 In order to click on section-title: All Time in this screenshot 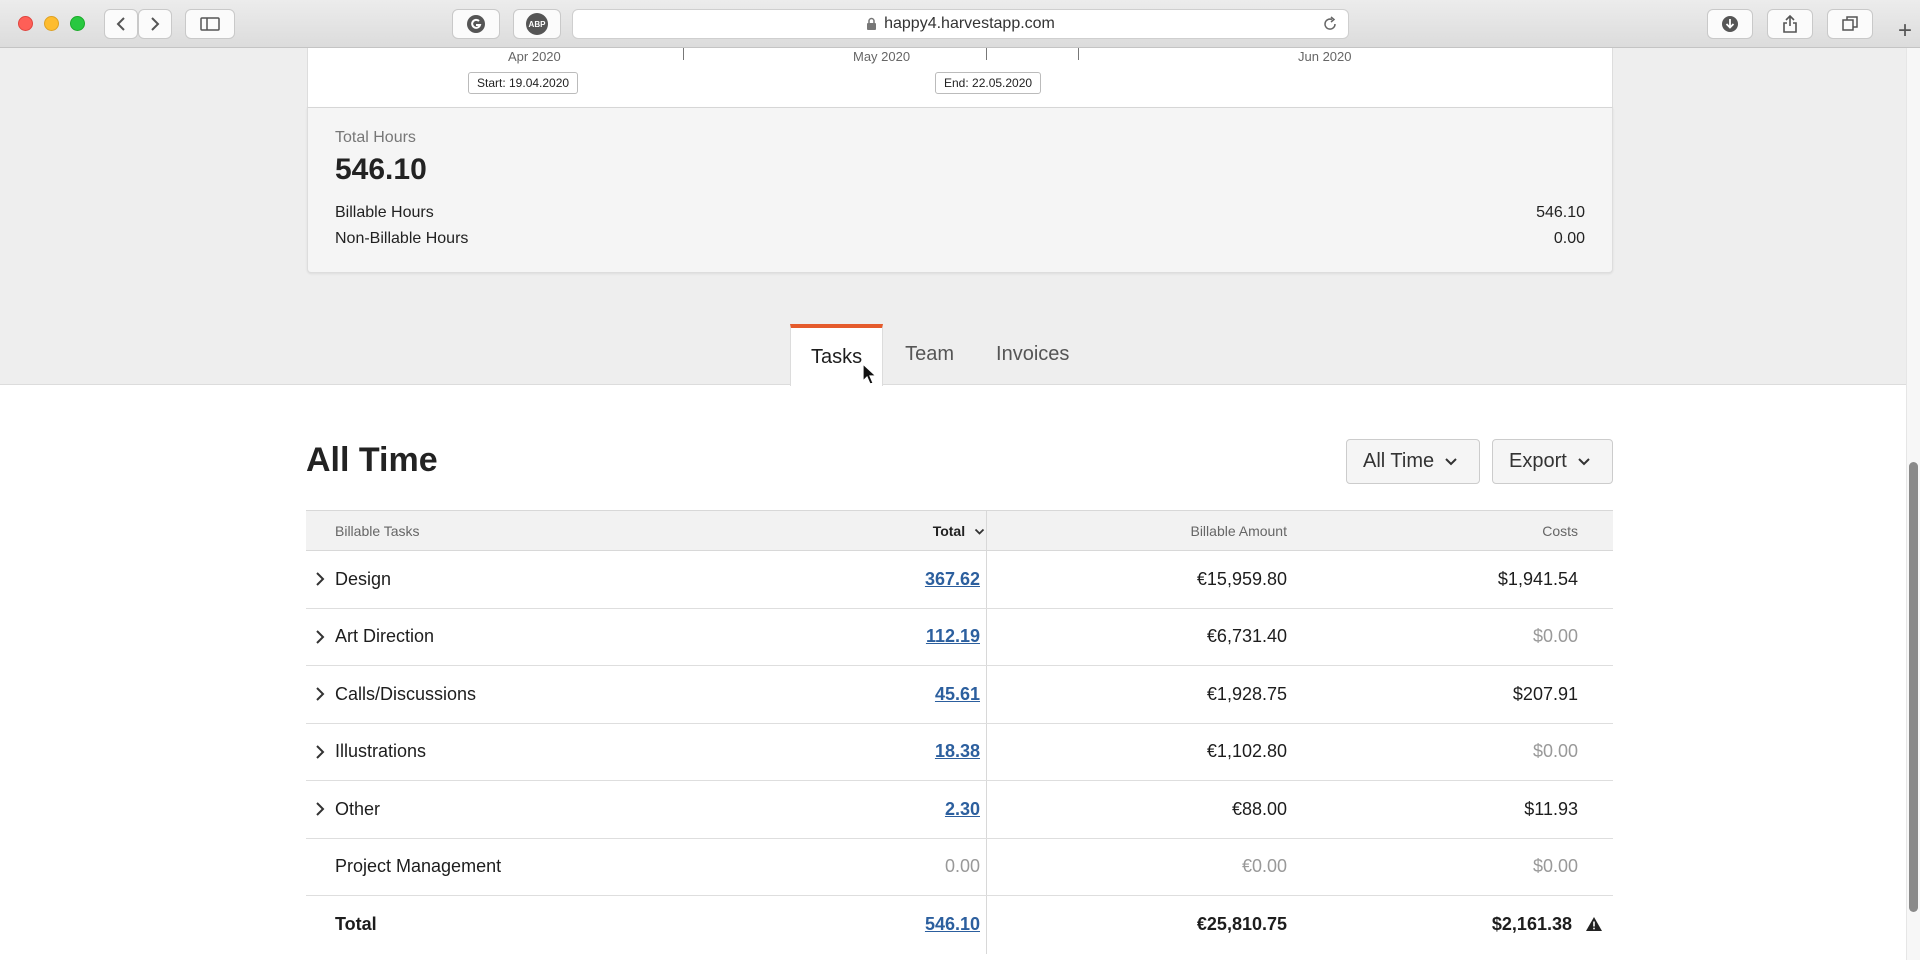, I will do `click(372, 460)`.